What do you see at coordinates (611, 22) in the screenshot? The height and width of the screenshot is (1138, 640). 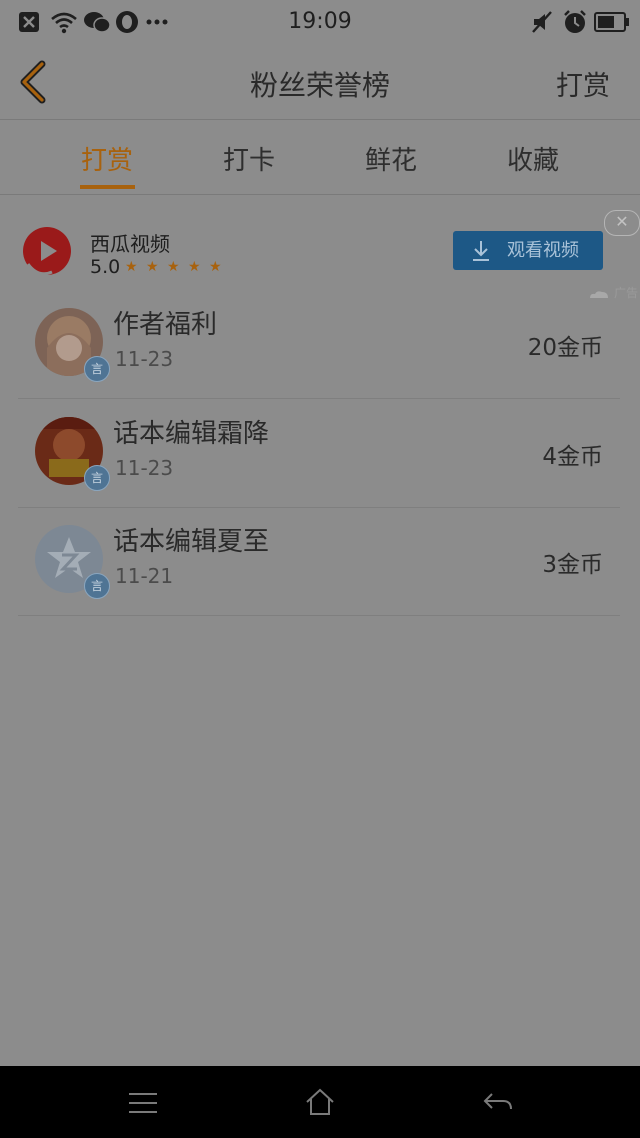 I see `battery-icon` at bounding box center [611, 22].